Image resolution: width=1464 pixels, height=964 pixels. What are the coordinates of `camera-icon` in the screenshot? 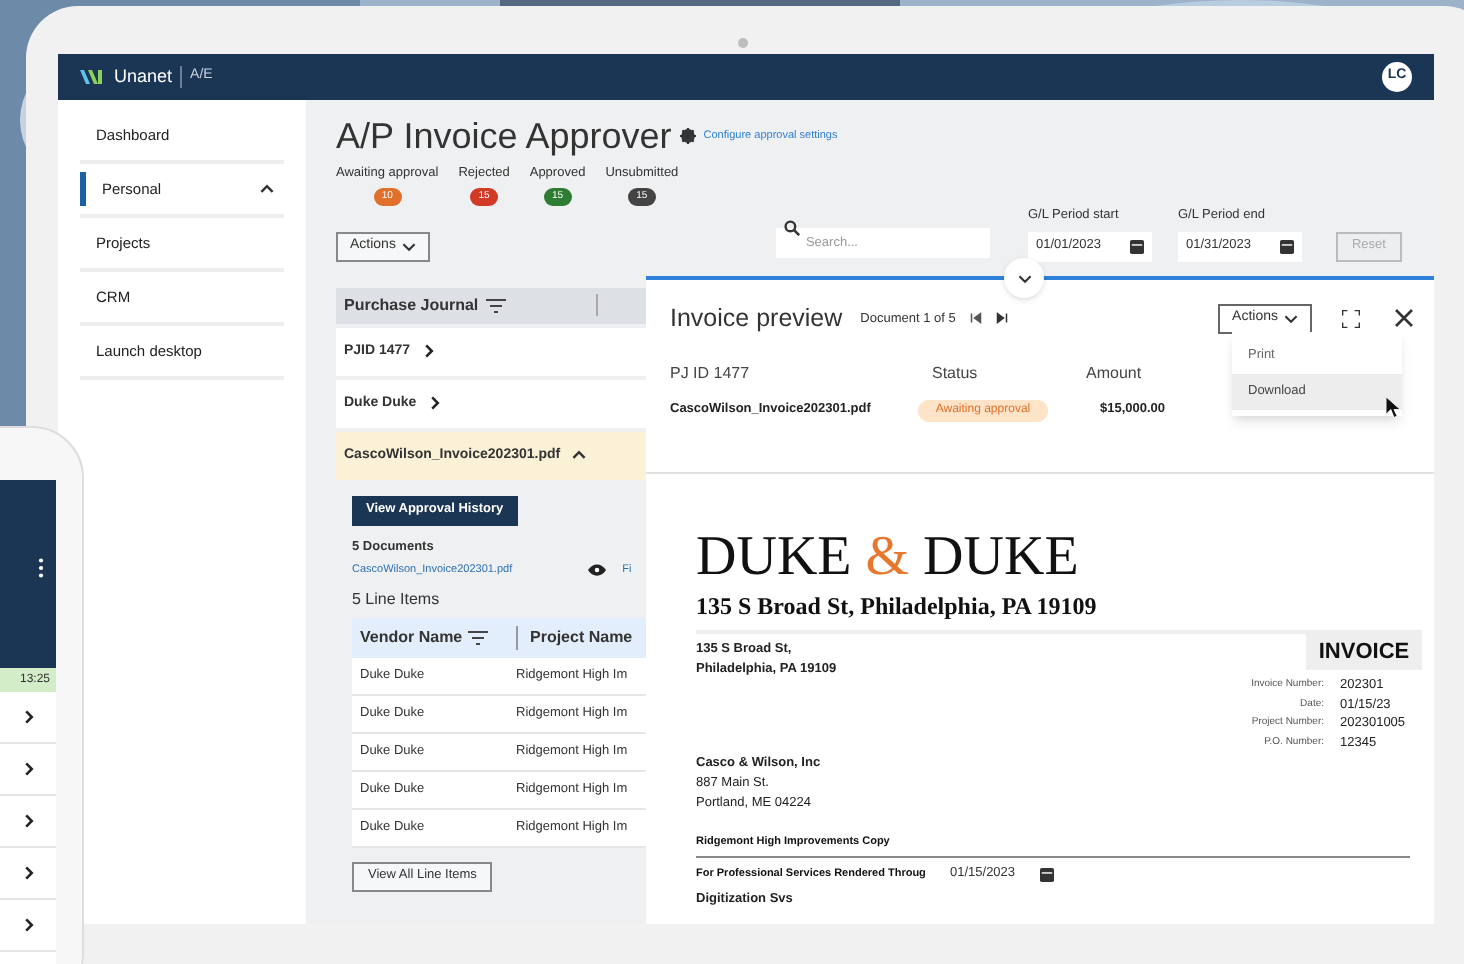 It's located at (743, 43).